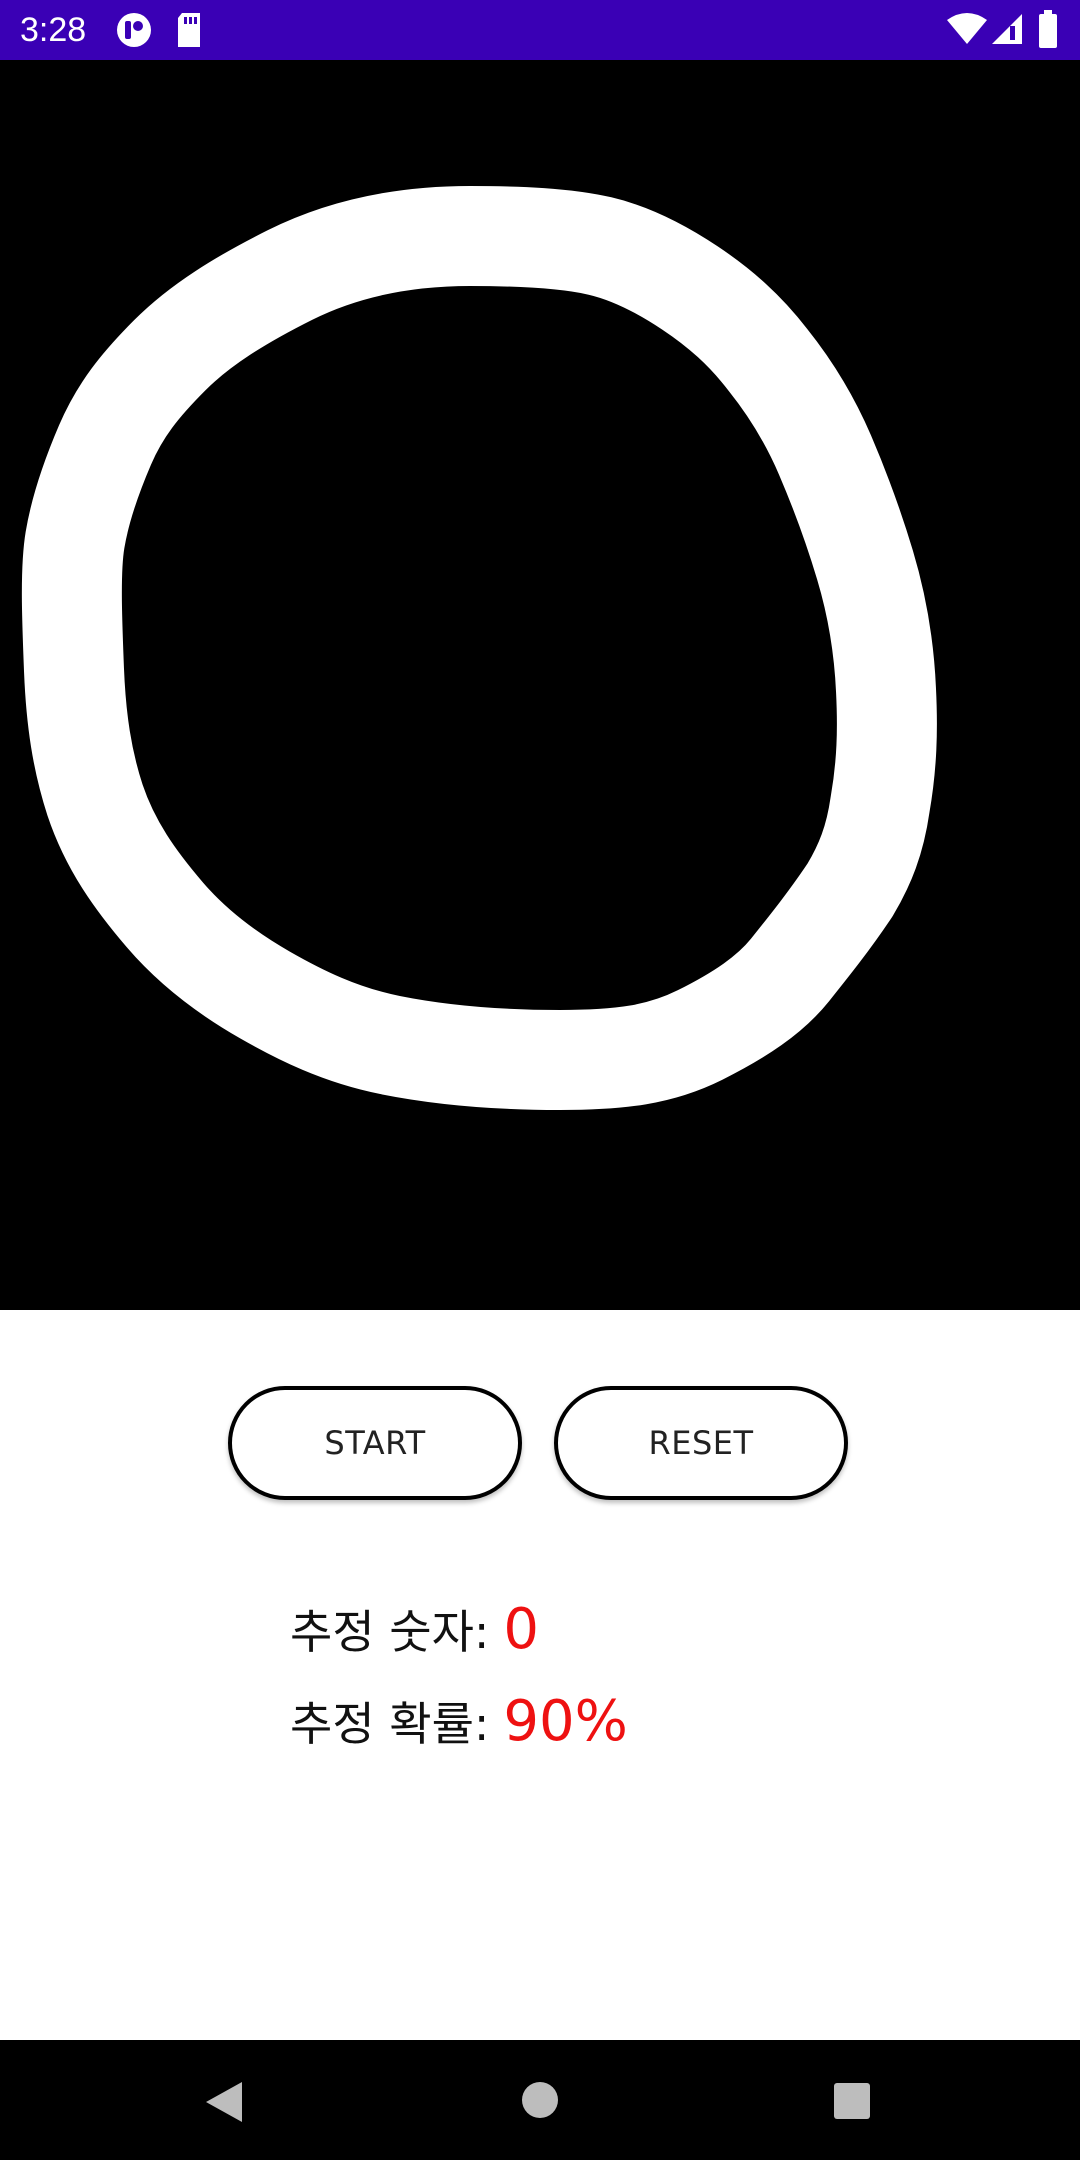 The image size is (1080, 2160). Describe the element at coordinates (375, 1443) in the screenshot. I see `start-button: START` at that location.